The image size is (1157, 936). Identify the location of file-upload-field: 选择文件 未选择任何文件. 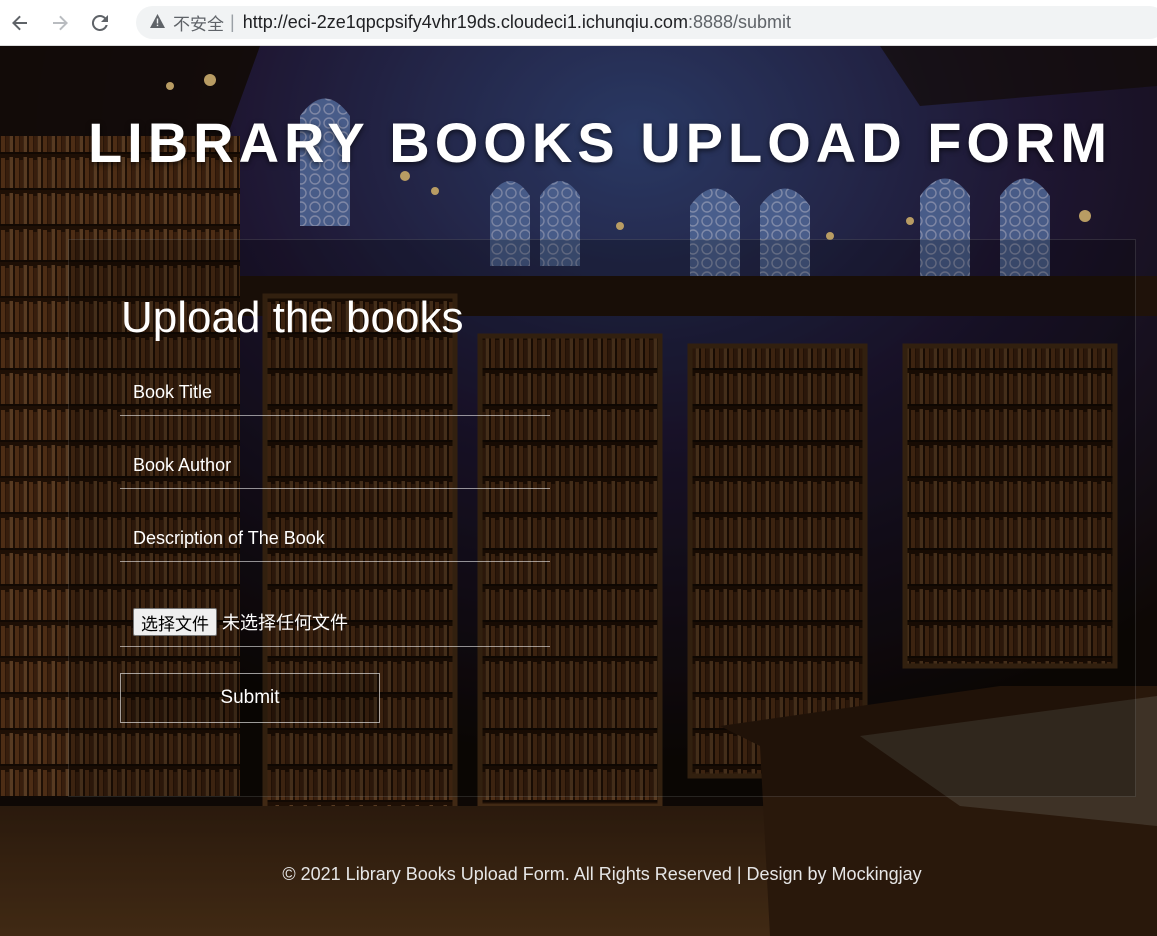
(335, 622).